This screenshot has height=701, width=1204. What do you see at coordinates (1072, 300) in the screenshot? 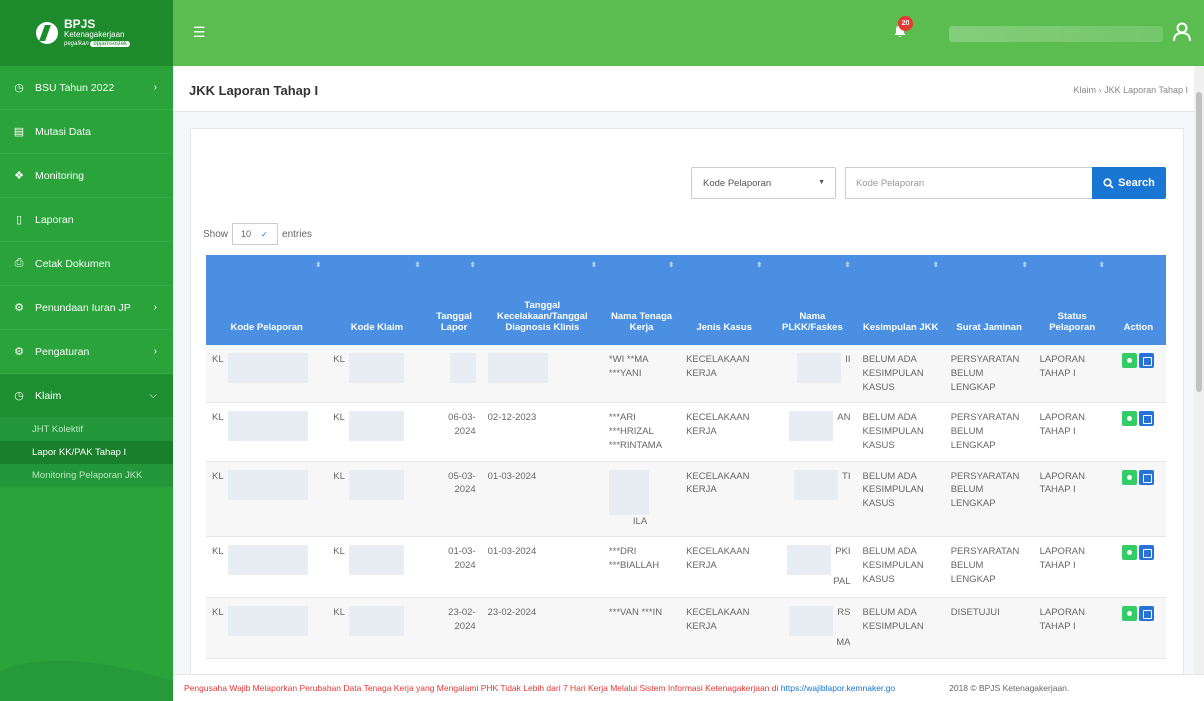
I see `column-header: Status Pelaporan ⬍` at bounding box center [1072, 300].